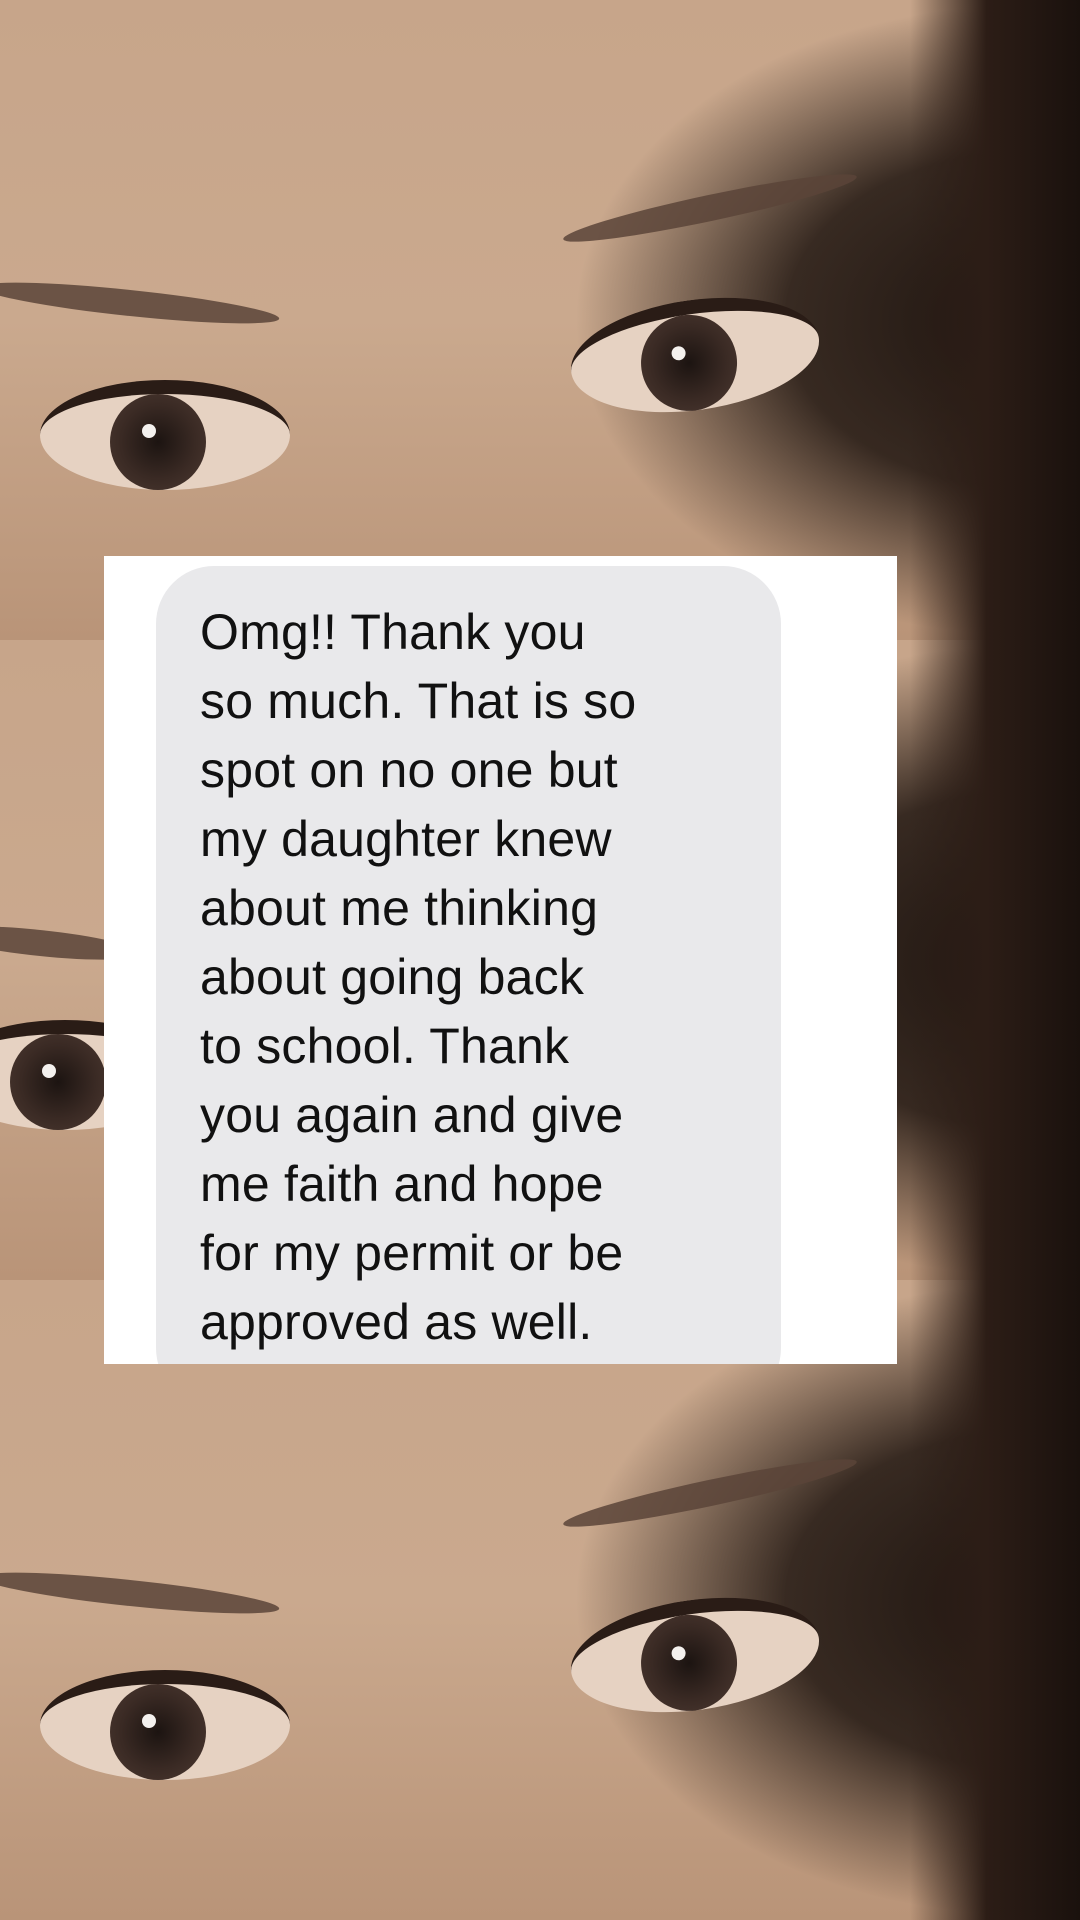 This screenshot has height=1920, width=1080. What do you see at coordinates (396, 1322) in the screenshot?
I see `message-line: approved as well.` at bounding box center [396, 1322].